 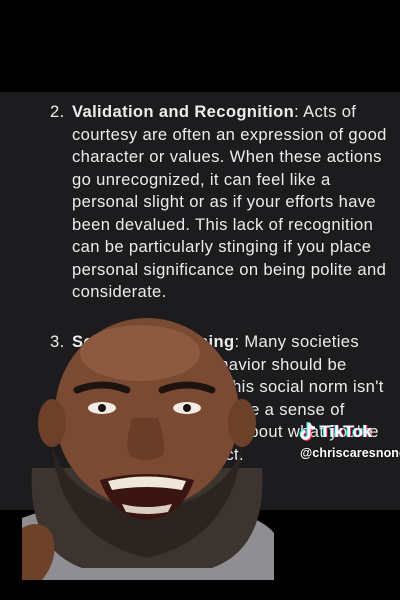 I want to click on creator-handle: @chriscaresnone, so click(x=350, y=453).